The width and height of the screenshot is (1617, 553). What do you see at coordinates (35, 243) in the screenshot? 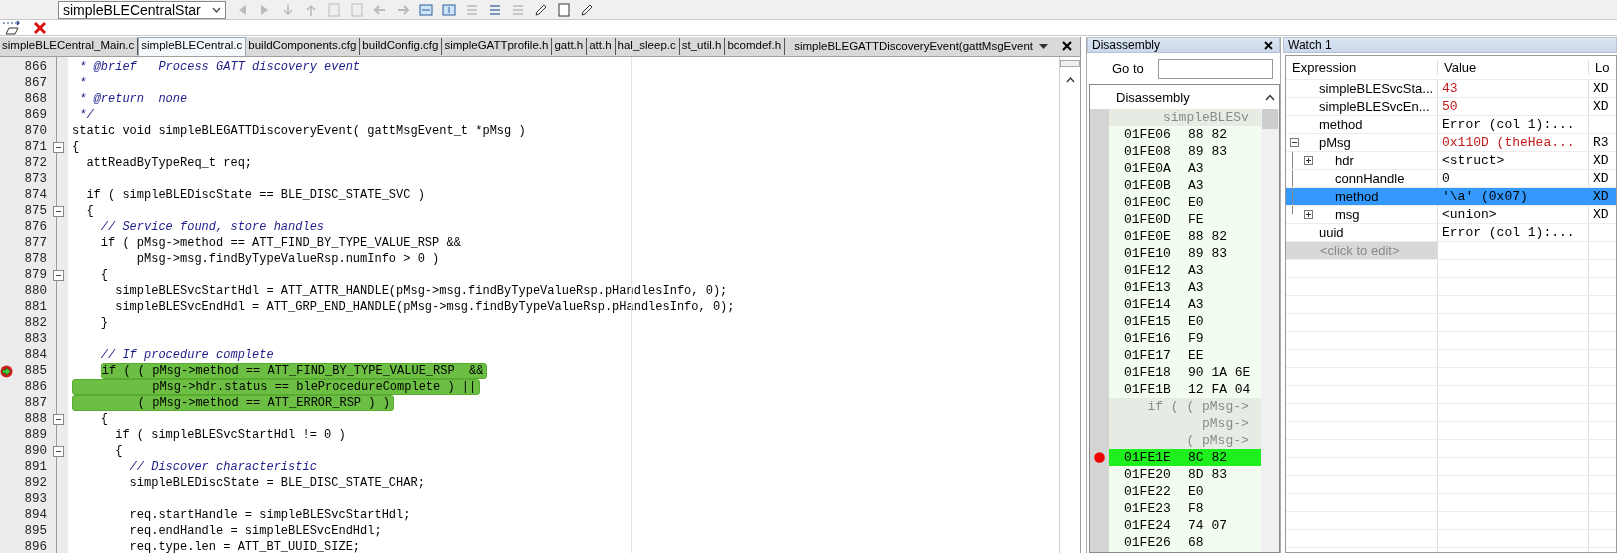
I see `line-number: 877` at bounding box center [35, 243].